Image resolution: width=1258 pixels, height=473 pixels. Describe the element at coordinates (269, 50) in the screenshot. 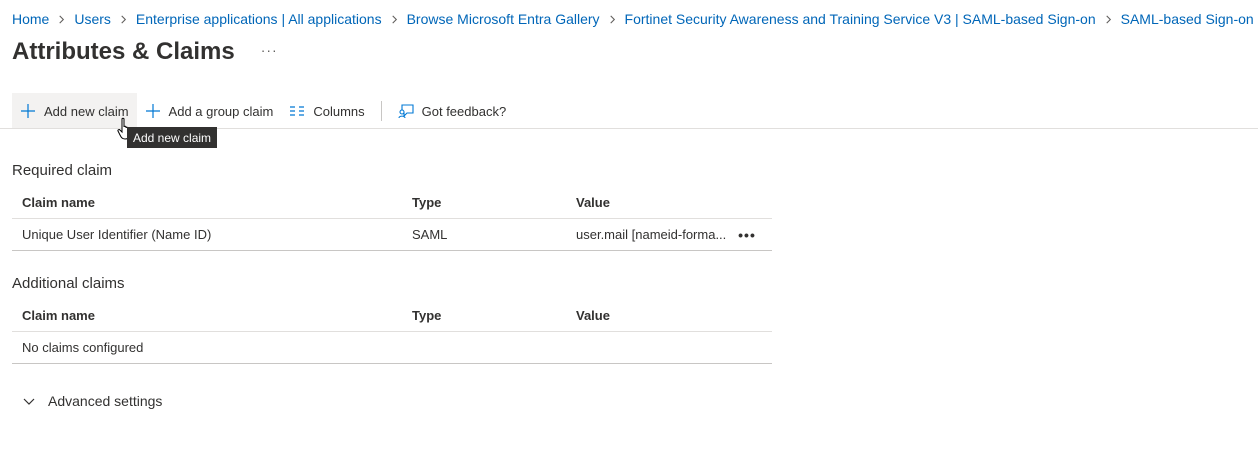

I see `more-options-icon: ···` at that location.